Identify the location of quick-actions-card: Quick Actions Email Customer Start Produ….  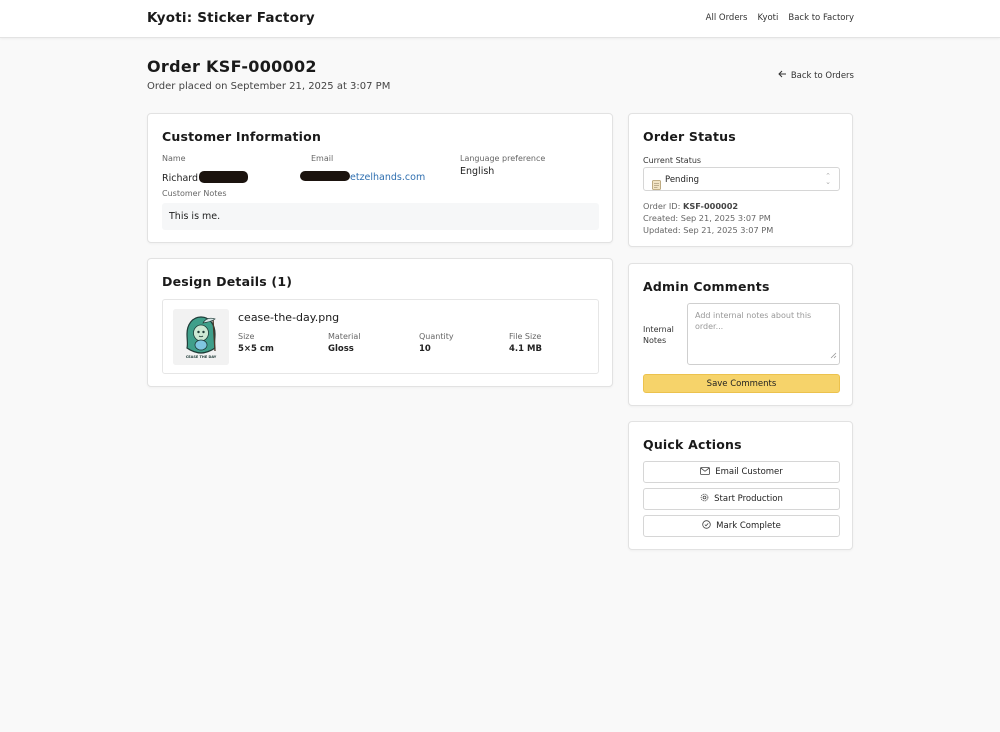
(740, 485).